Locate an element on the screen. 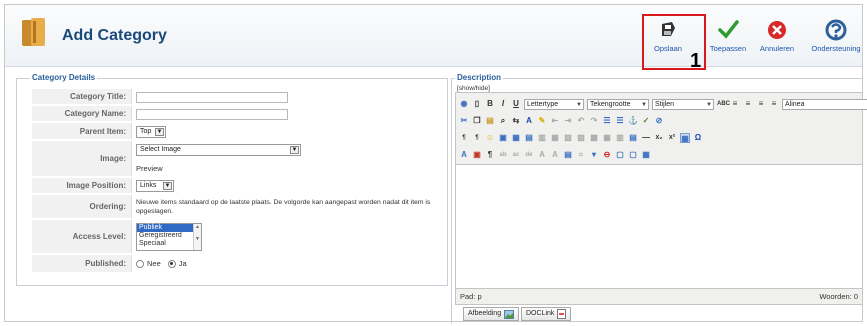  attribs-icon: A is located at coordinates (555, 155).